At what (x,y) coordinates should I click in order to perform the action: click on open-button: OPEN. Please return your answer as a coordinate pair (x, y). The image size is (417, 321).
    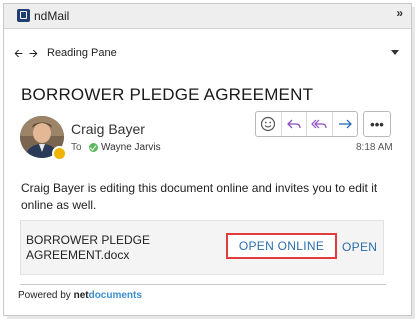
    Looking at the image, I should click on (359, 247).